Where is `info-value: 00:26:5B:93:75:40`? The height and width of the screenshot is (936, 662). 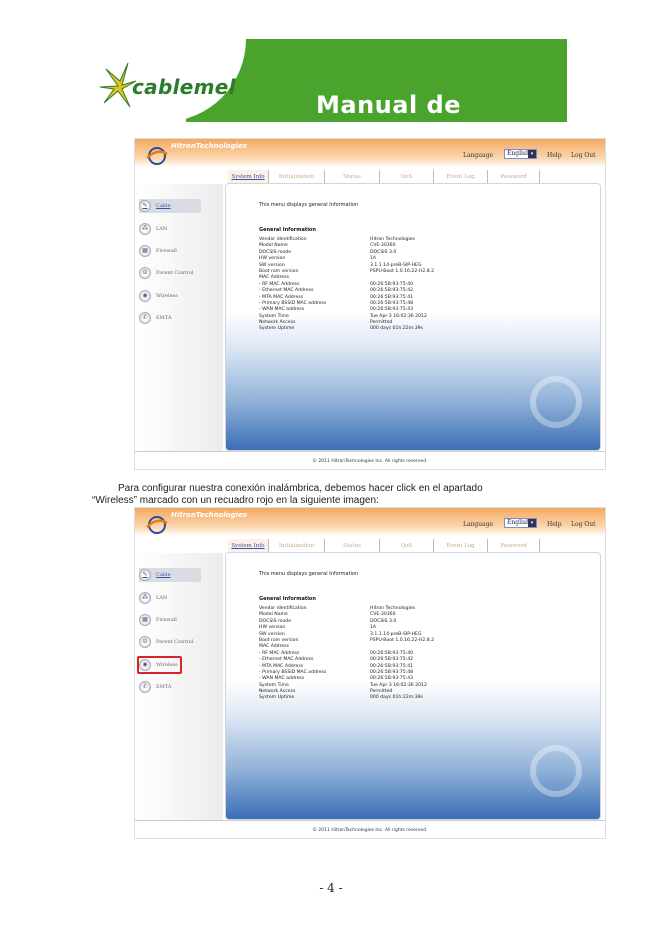 info-value: 00:26:5B:93:75:40 is located at coordinates (392, 653).